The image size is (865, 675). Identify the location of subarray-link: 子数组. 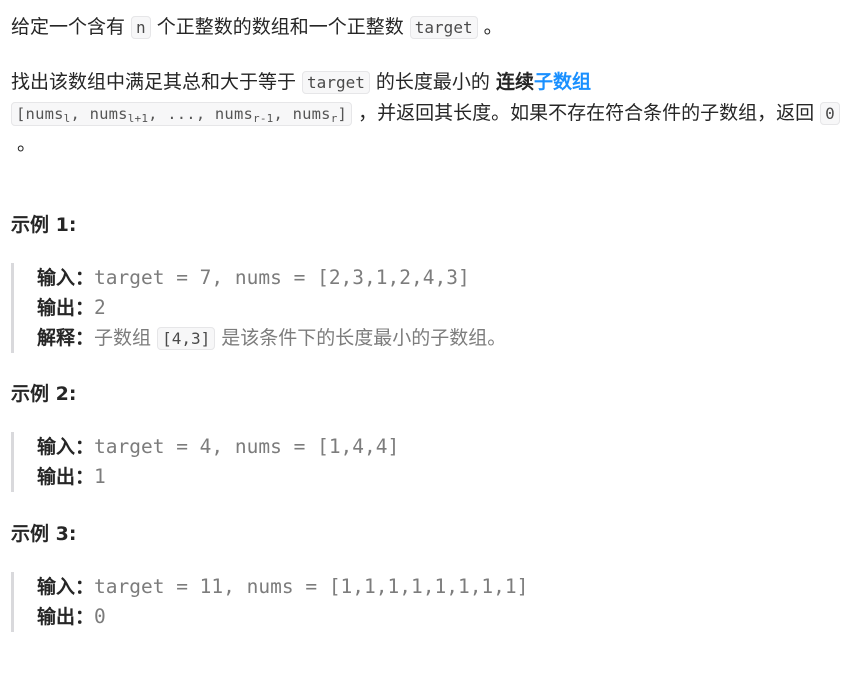
(562, 82).